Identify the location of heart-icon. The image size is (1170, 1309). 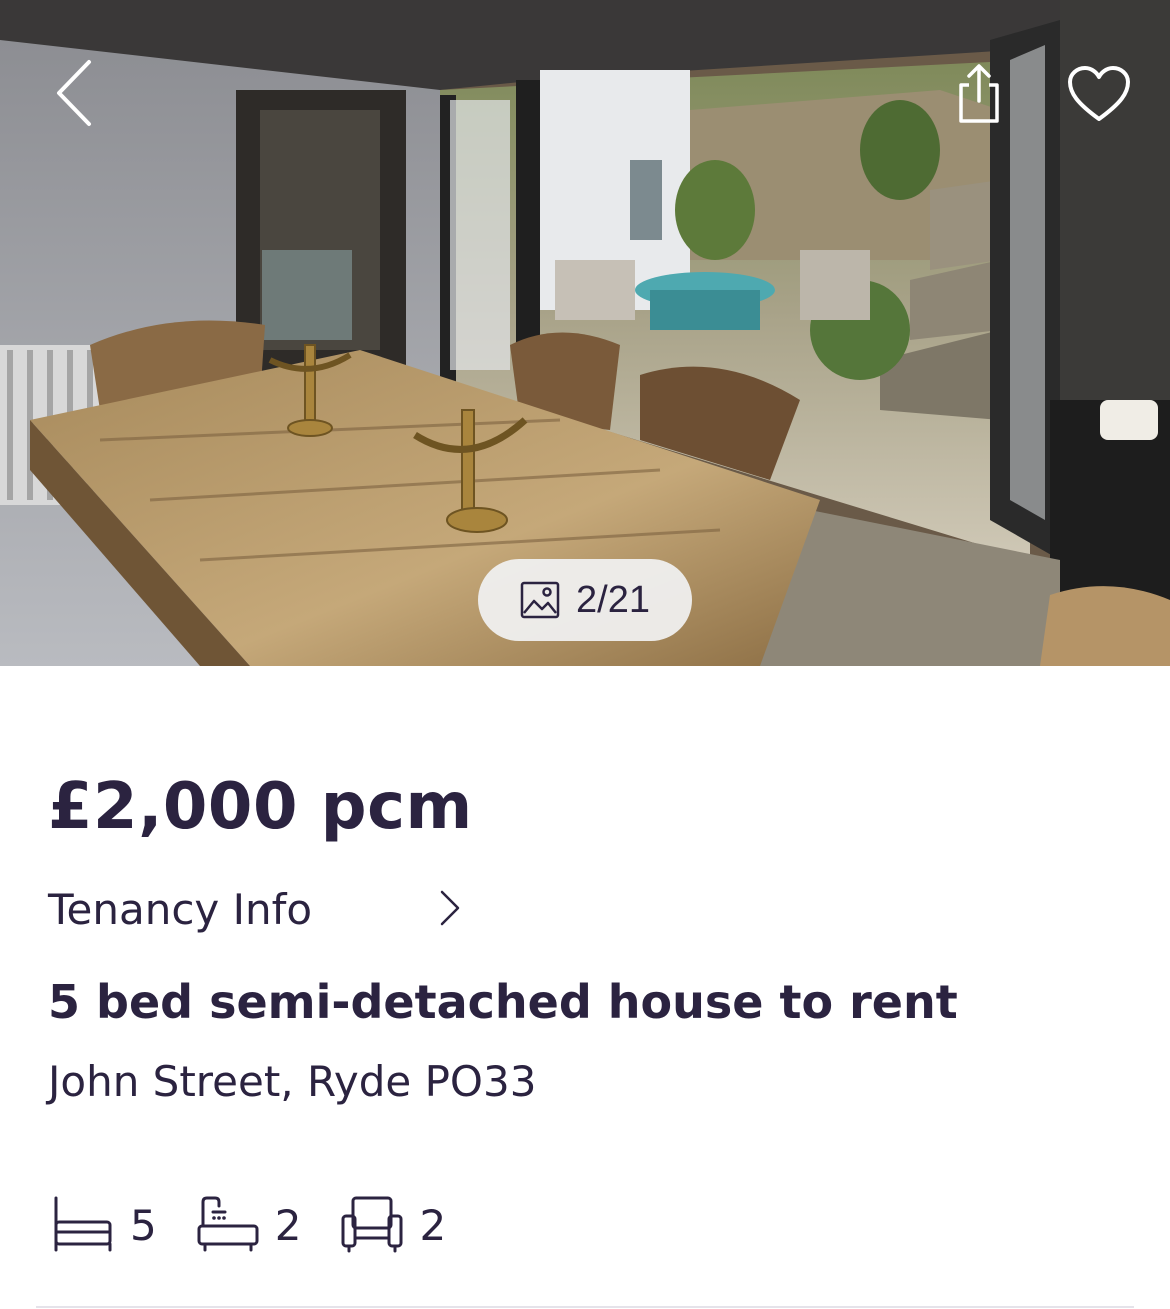
(1099, 93).